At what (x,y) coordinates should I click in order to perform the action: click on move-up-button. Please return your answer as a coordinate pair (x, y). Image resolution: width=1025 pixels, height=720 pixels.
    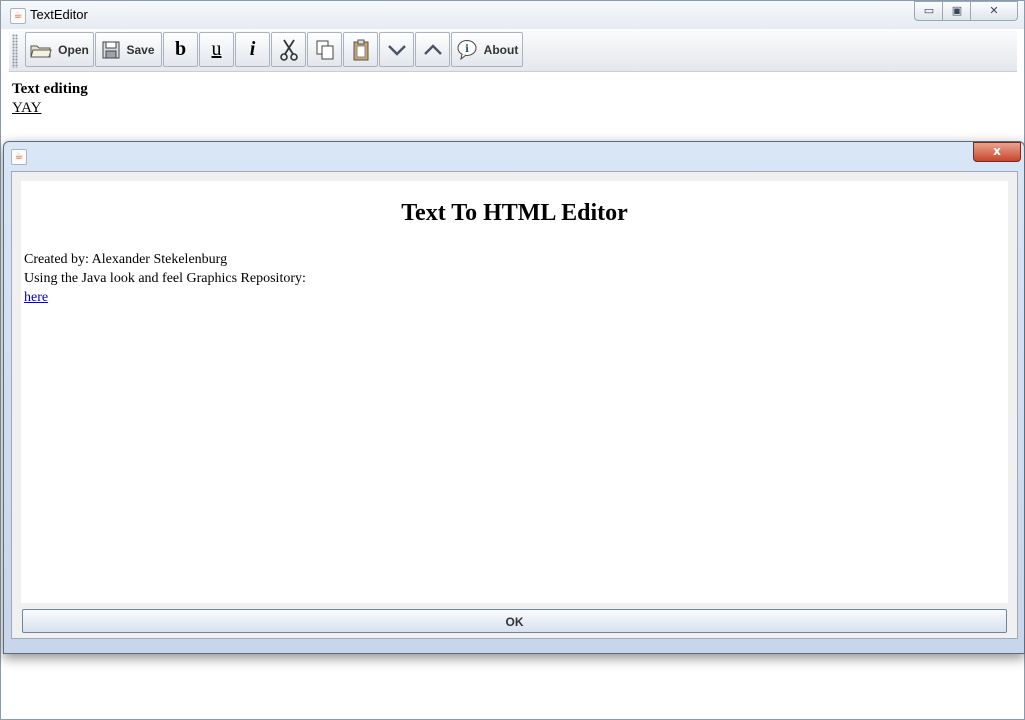
    Looking at the image, I should click on (432, 49).